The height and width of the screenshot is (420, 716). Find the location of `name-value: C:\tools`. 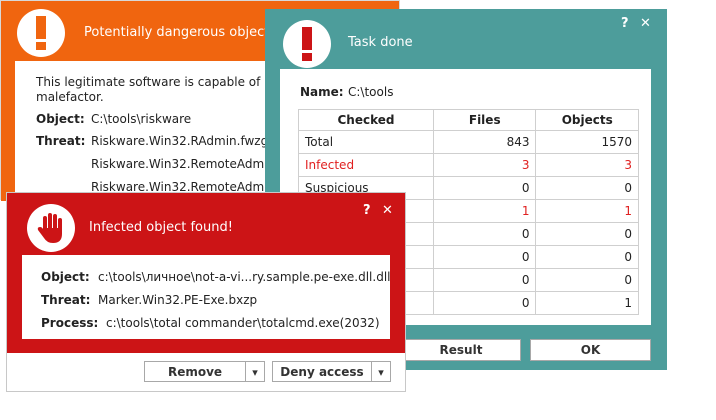

name-value: C:\tools is located at coordinates (371, 92).